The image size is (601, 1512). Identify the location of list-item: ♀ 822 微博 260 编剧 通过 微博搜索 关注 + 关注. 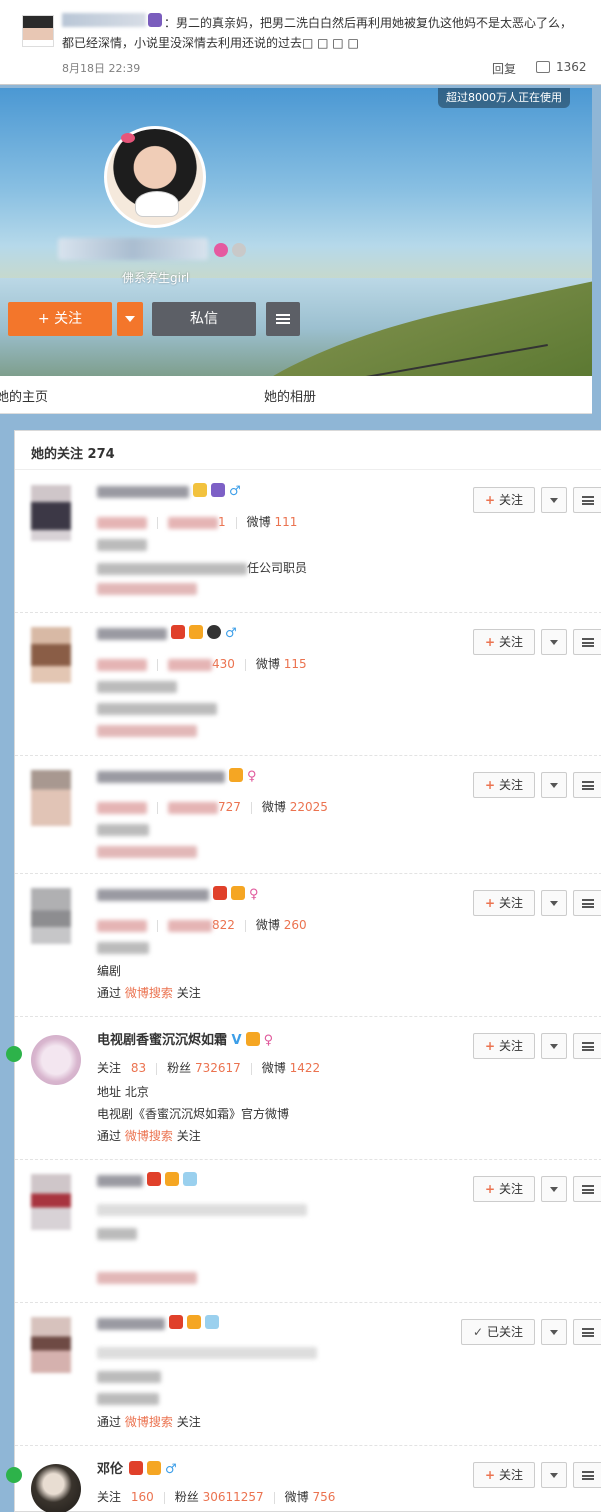
(308, 945).